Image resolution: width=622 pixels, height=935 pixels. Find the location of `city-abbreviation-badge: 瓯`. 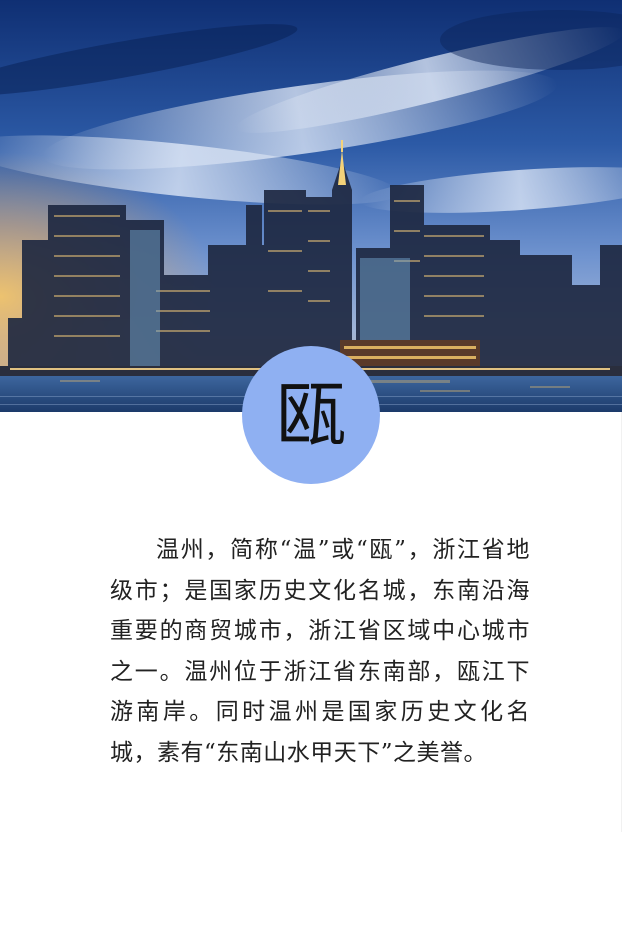

city-abbreviation-badge: 瓯 is located at coordinates (311, 415).